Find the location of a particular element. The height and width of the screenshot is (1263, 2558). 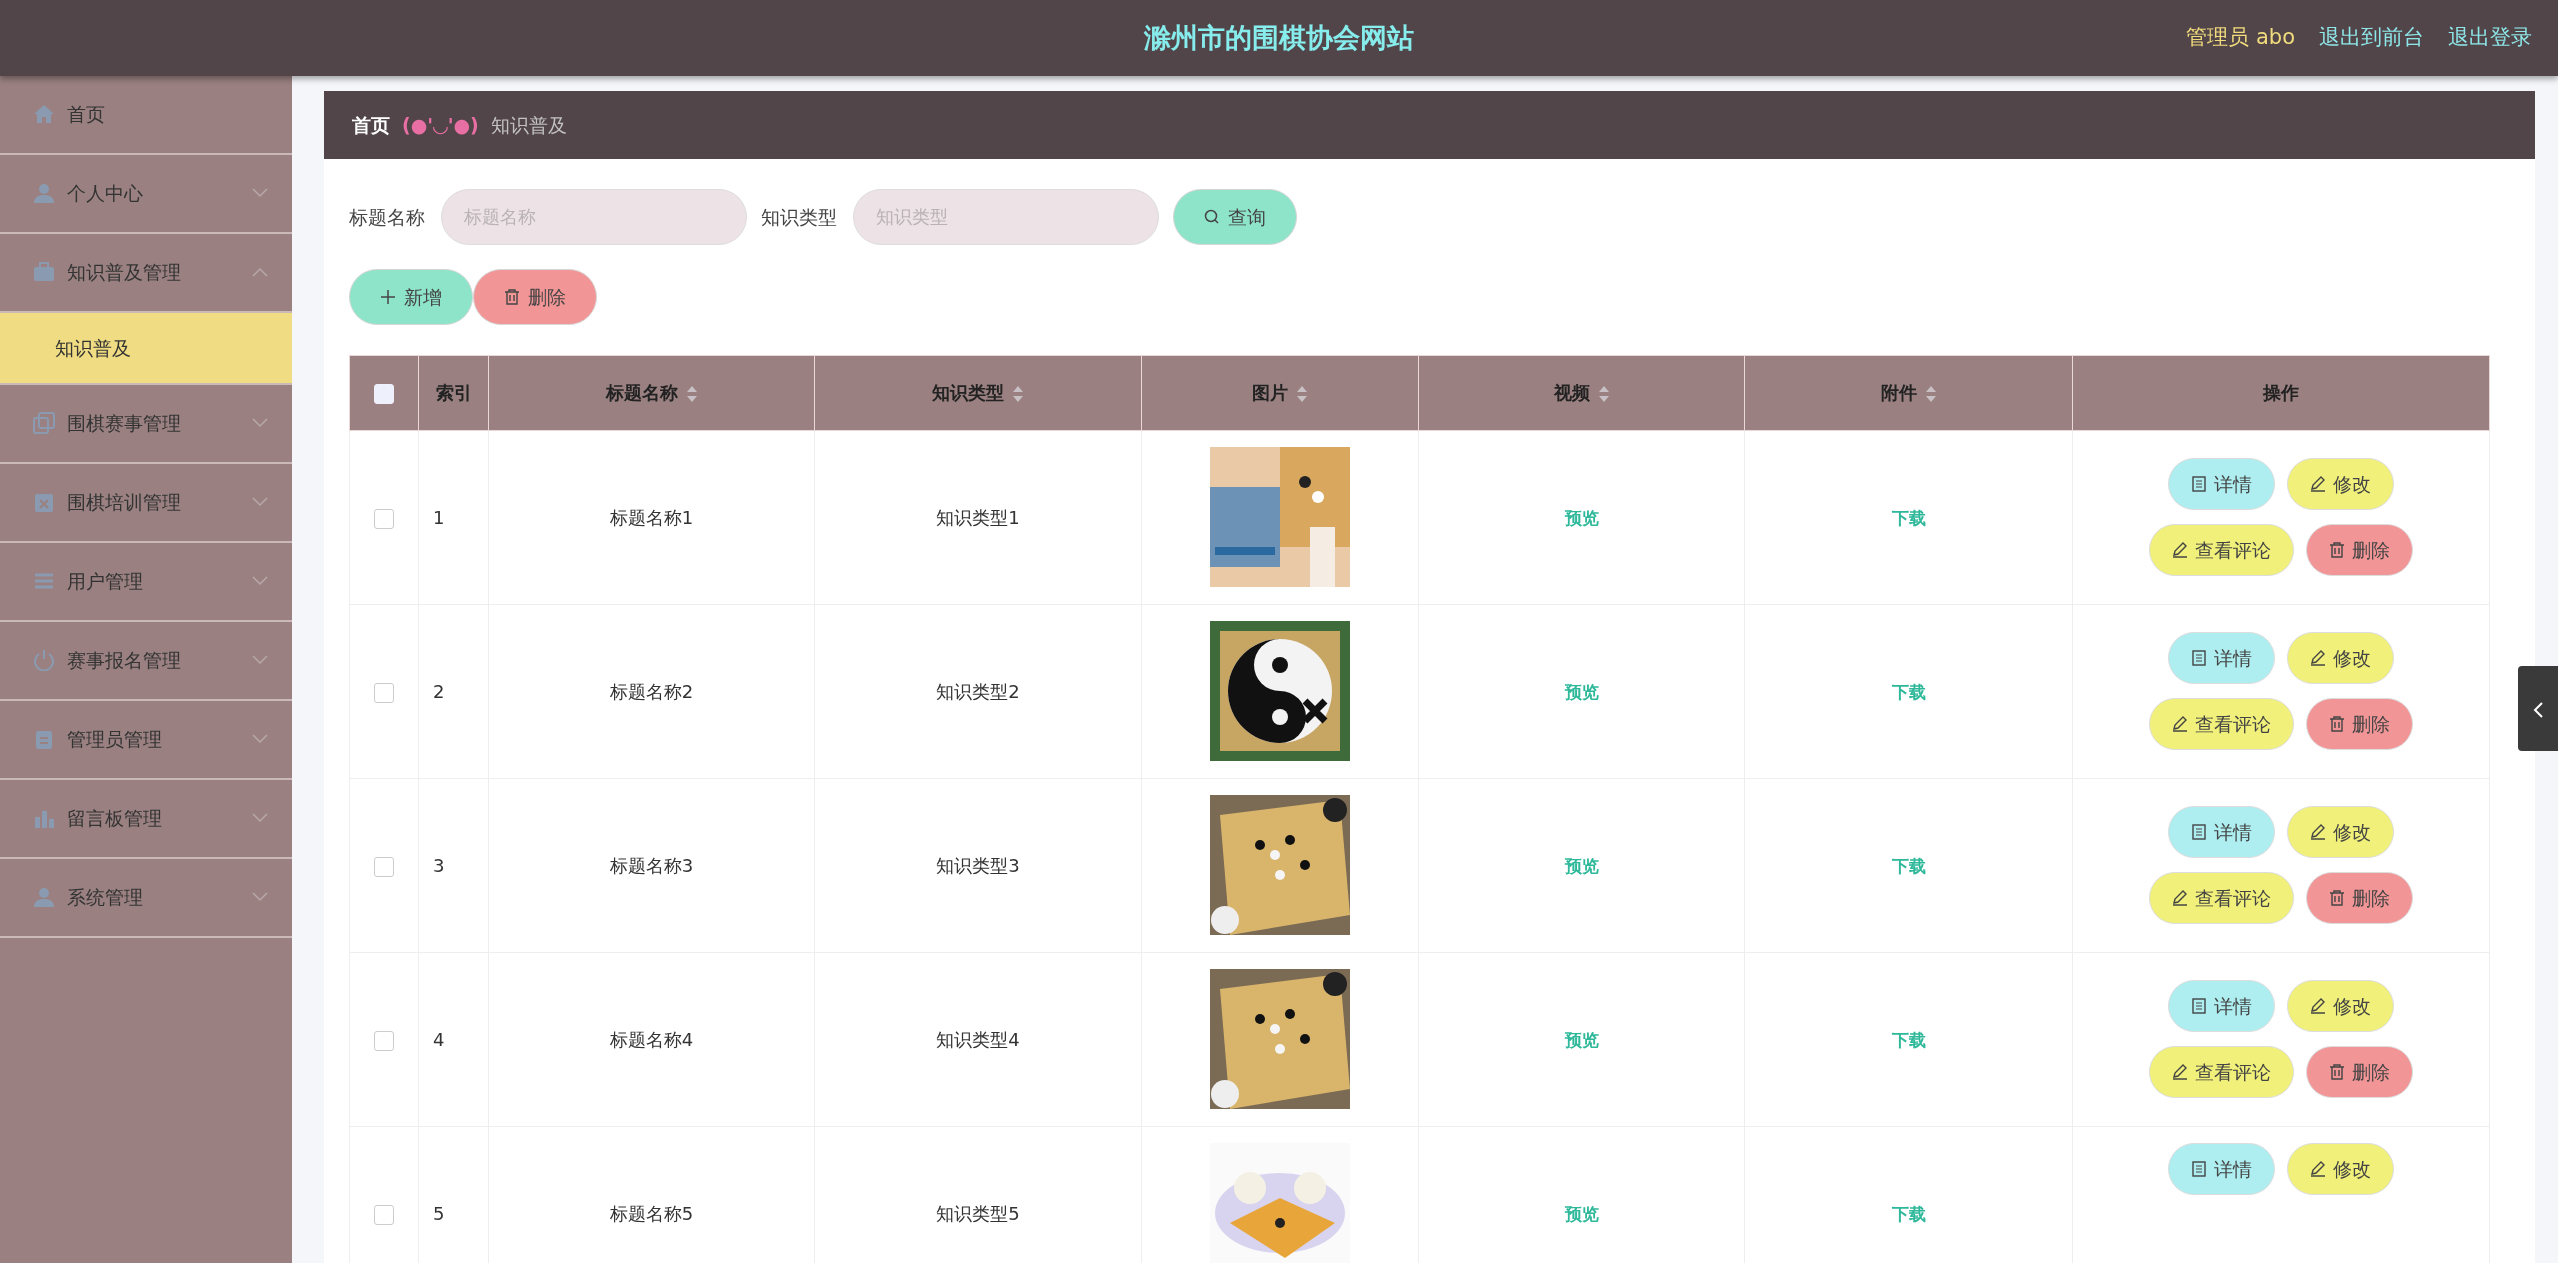

plus-icon is located at coordinates (388, 296).